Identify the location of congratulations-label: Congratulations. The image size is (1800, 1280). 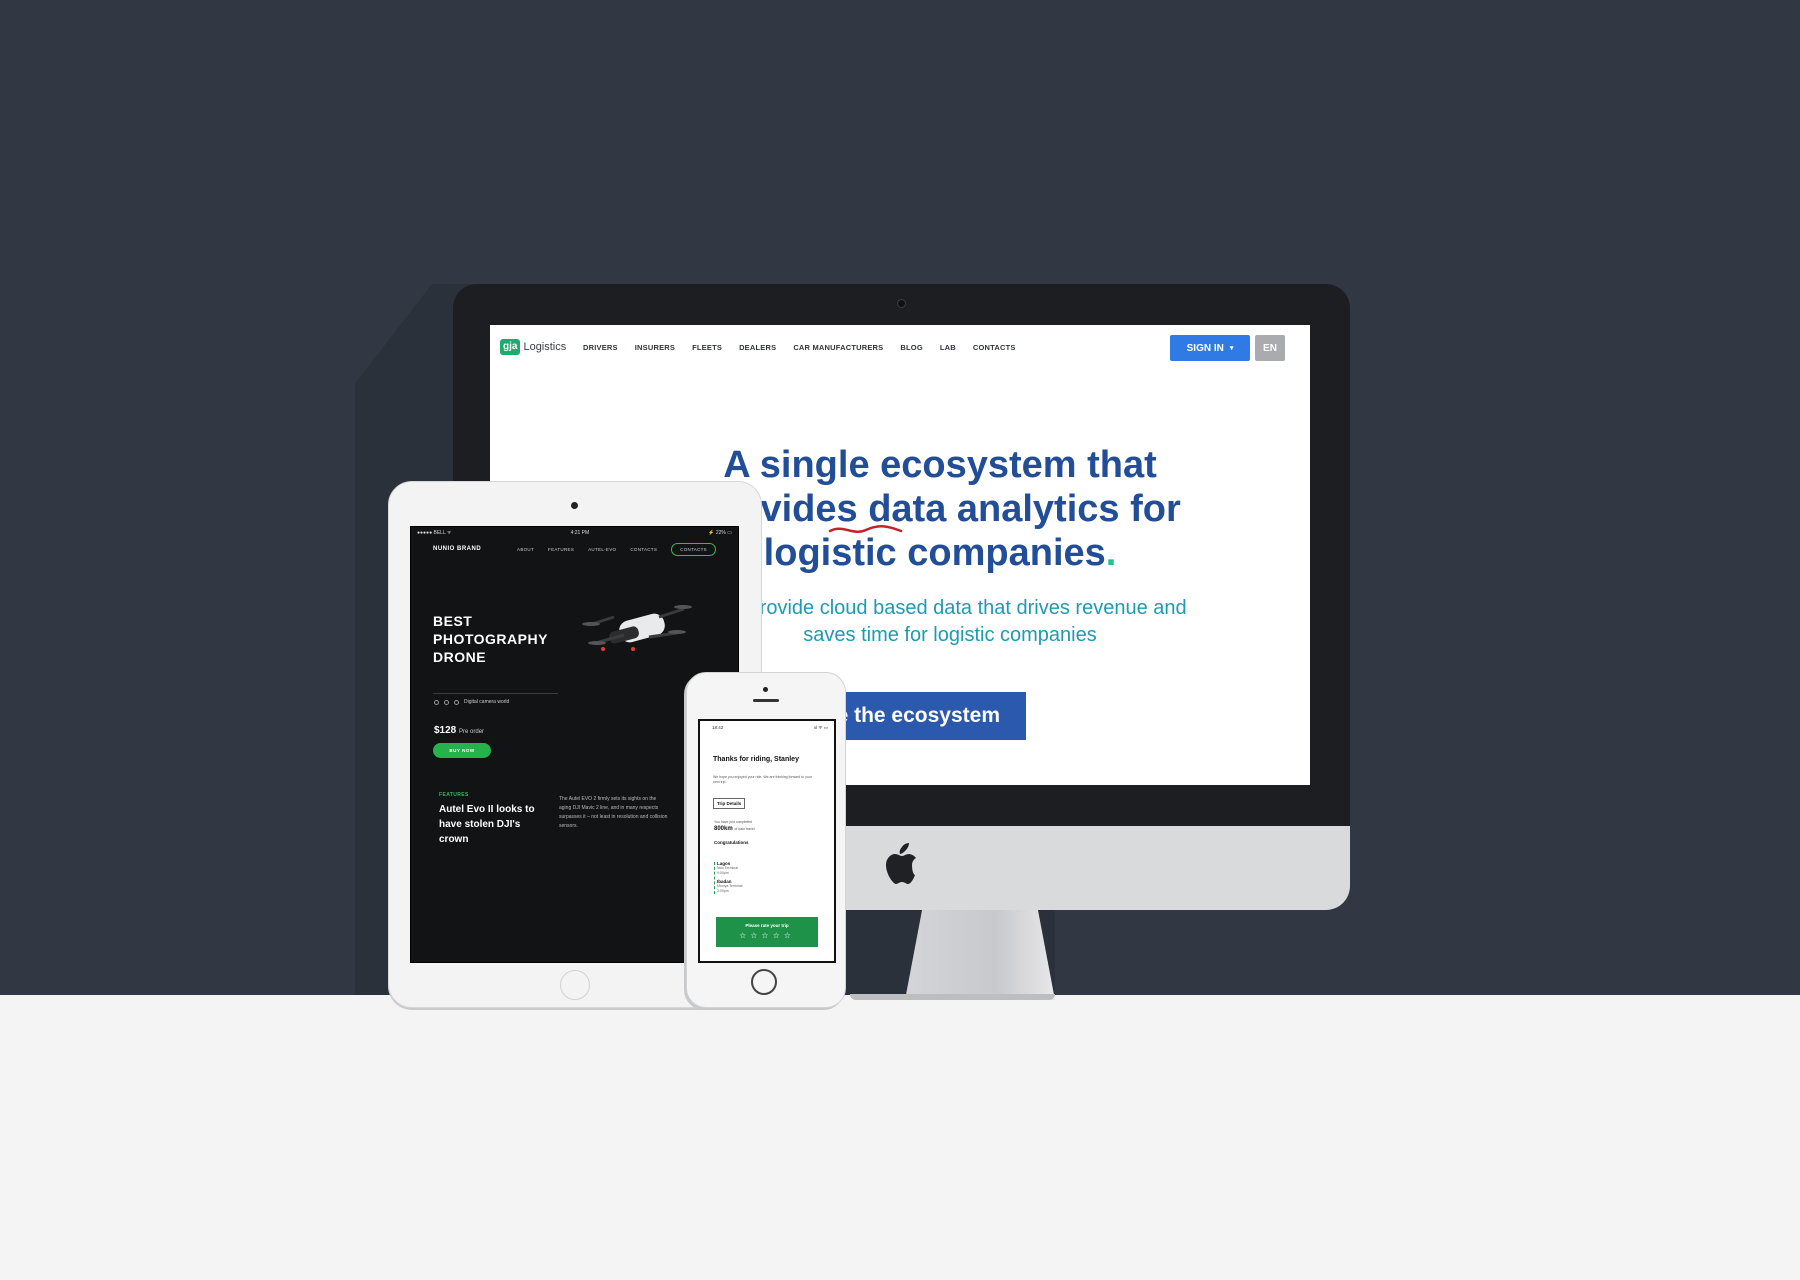
(731, 842).